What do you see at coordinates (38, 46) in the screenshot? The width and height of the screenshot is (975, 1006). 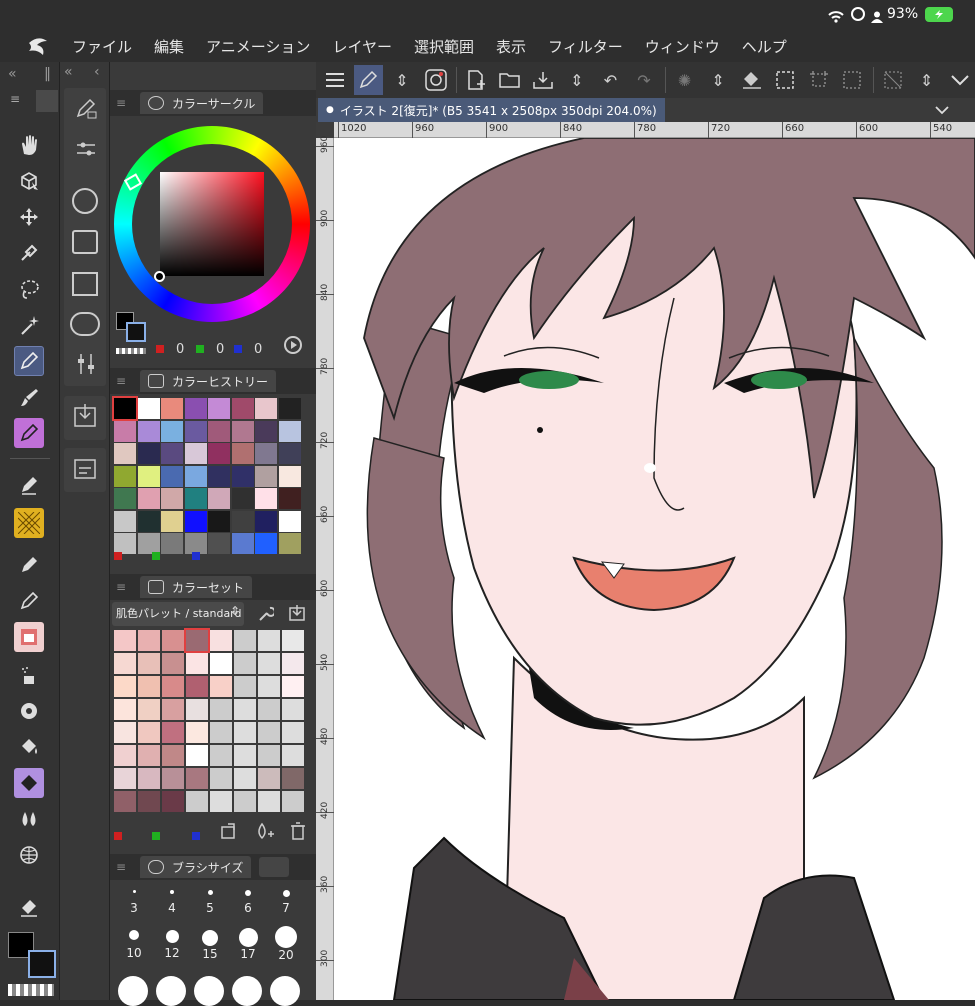 I see `app-logo-icon` at bounding box center [38, 46].